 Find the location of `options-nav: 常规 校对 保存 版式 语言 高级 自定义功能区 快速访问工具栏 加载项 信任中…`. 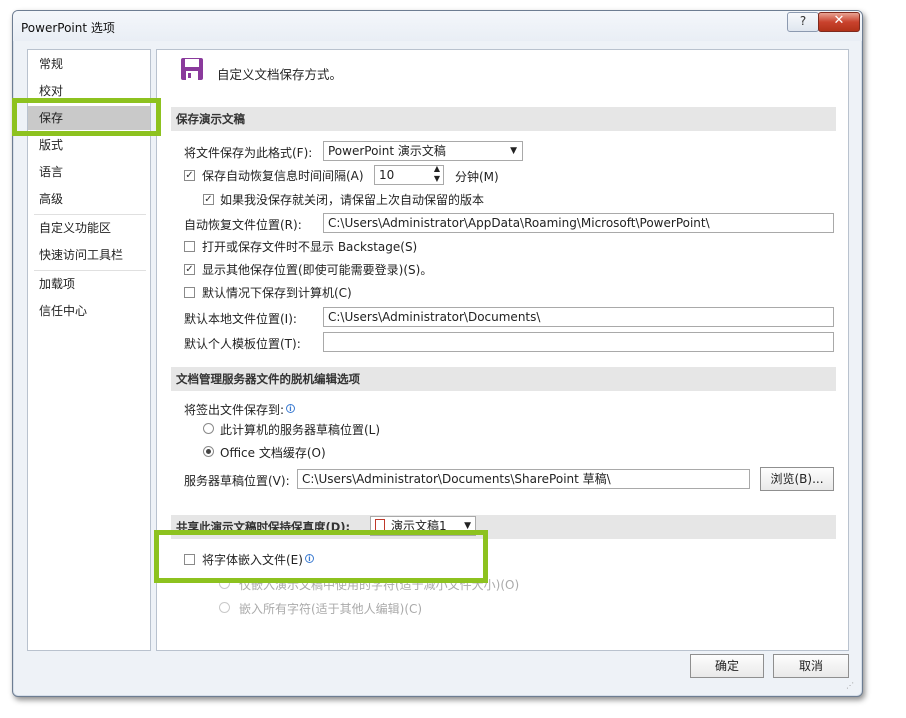

options-nav: 常规 校对 保存 版式 语言 高级 自定义功能区 快速访问工具栏 加载项 信任中… is located at coordinates (89, 350).